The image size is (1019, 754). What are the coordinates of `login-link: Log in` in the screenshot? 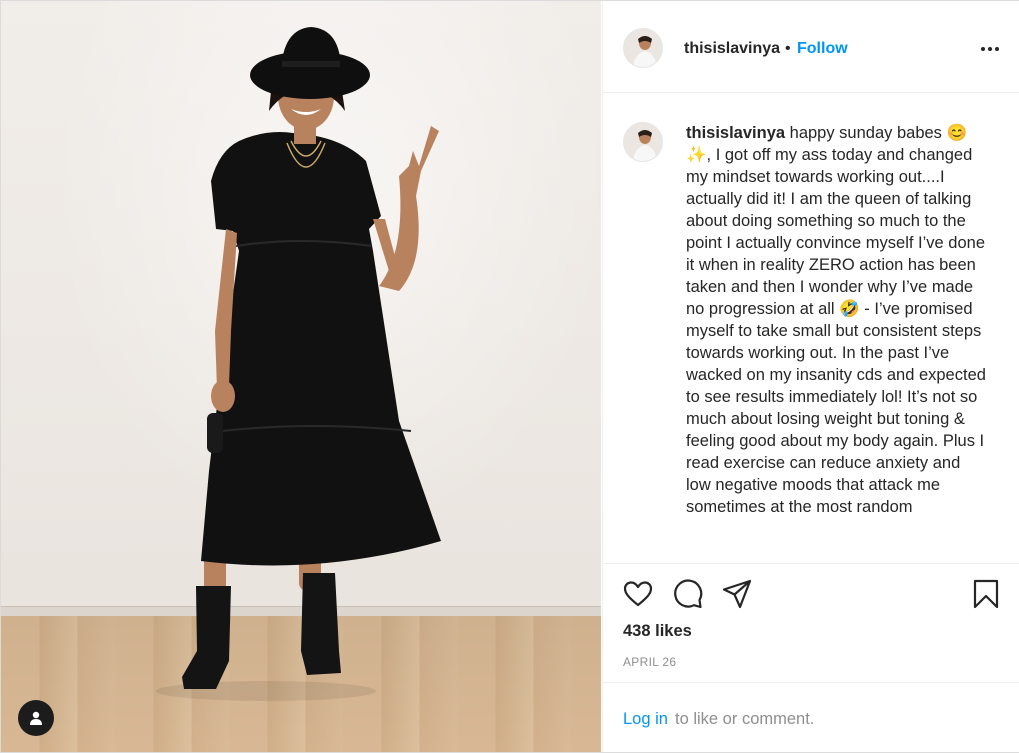 It's located at (645, 719).